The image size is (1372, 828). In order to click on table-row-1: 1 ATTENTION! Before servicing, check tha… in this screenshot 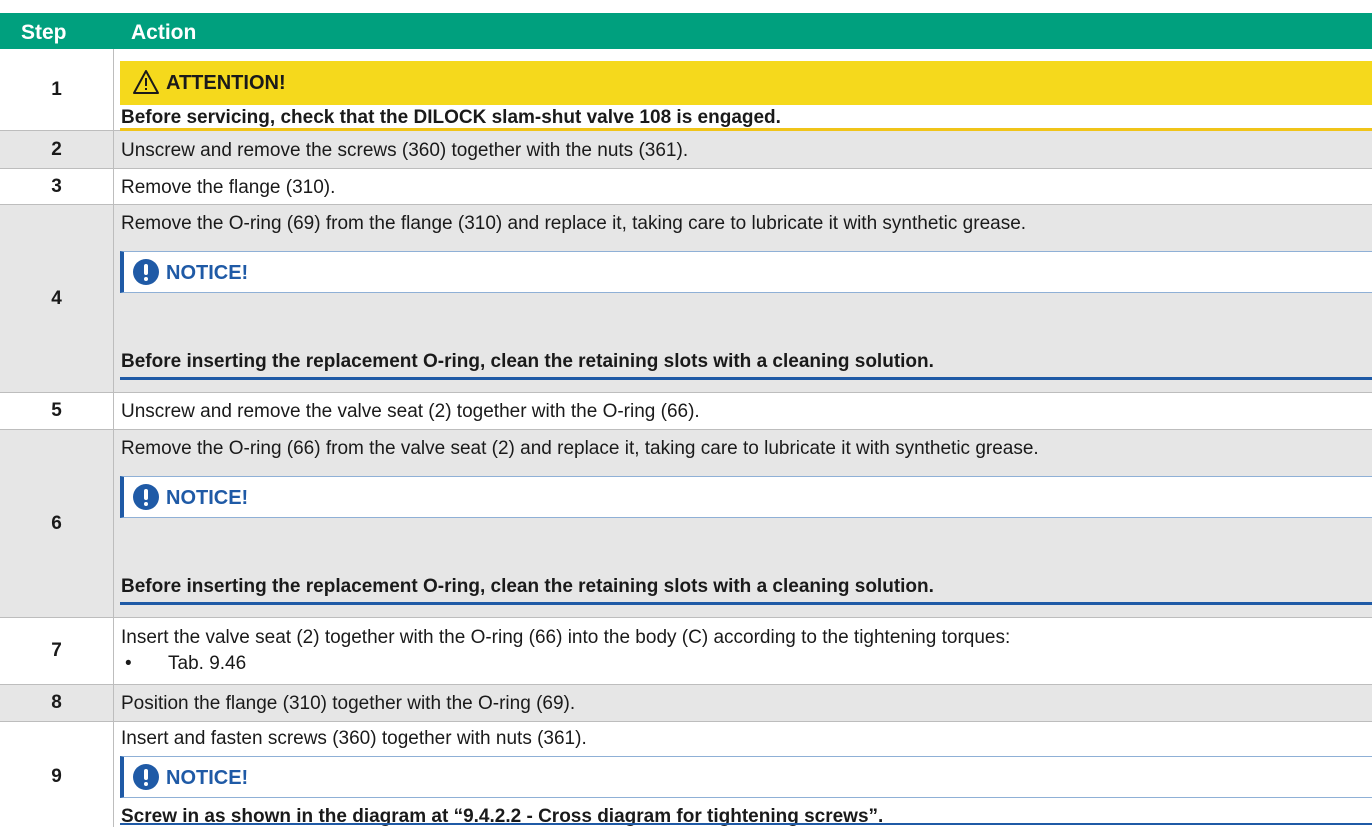, I will do `click(686, 90)`.